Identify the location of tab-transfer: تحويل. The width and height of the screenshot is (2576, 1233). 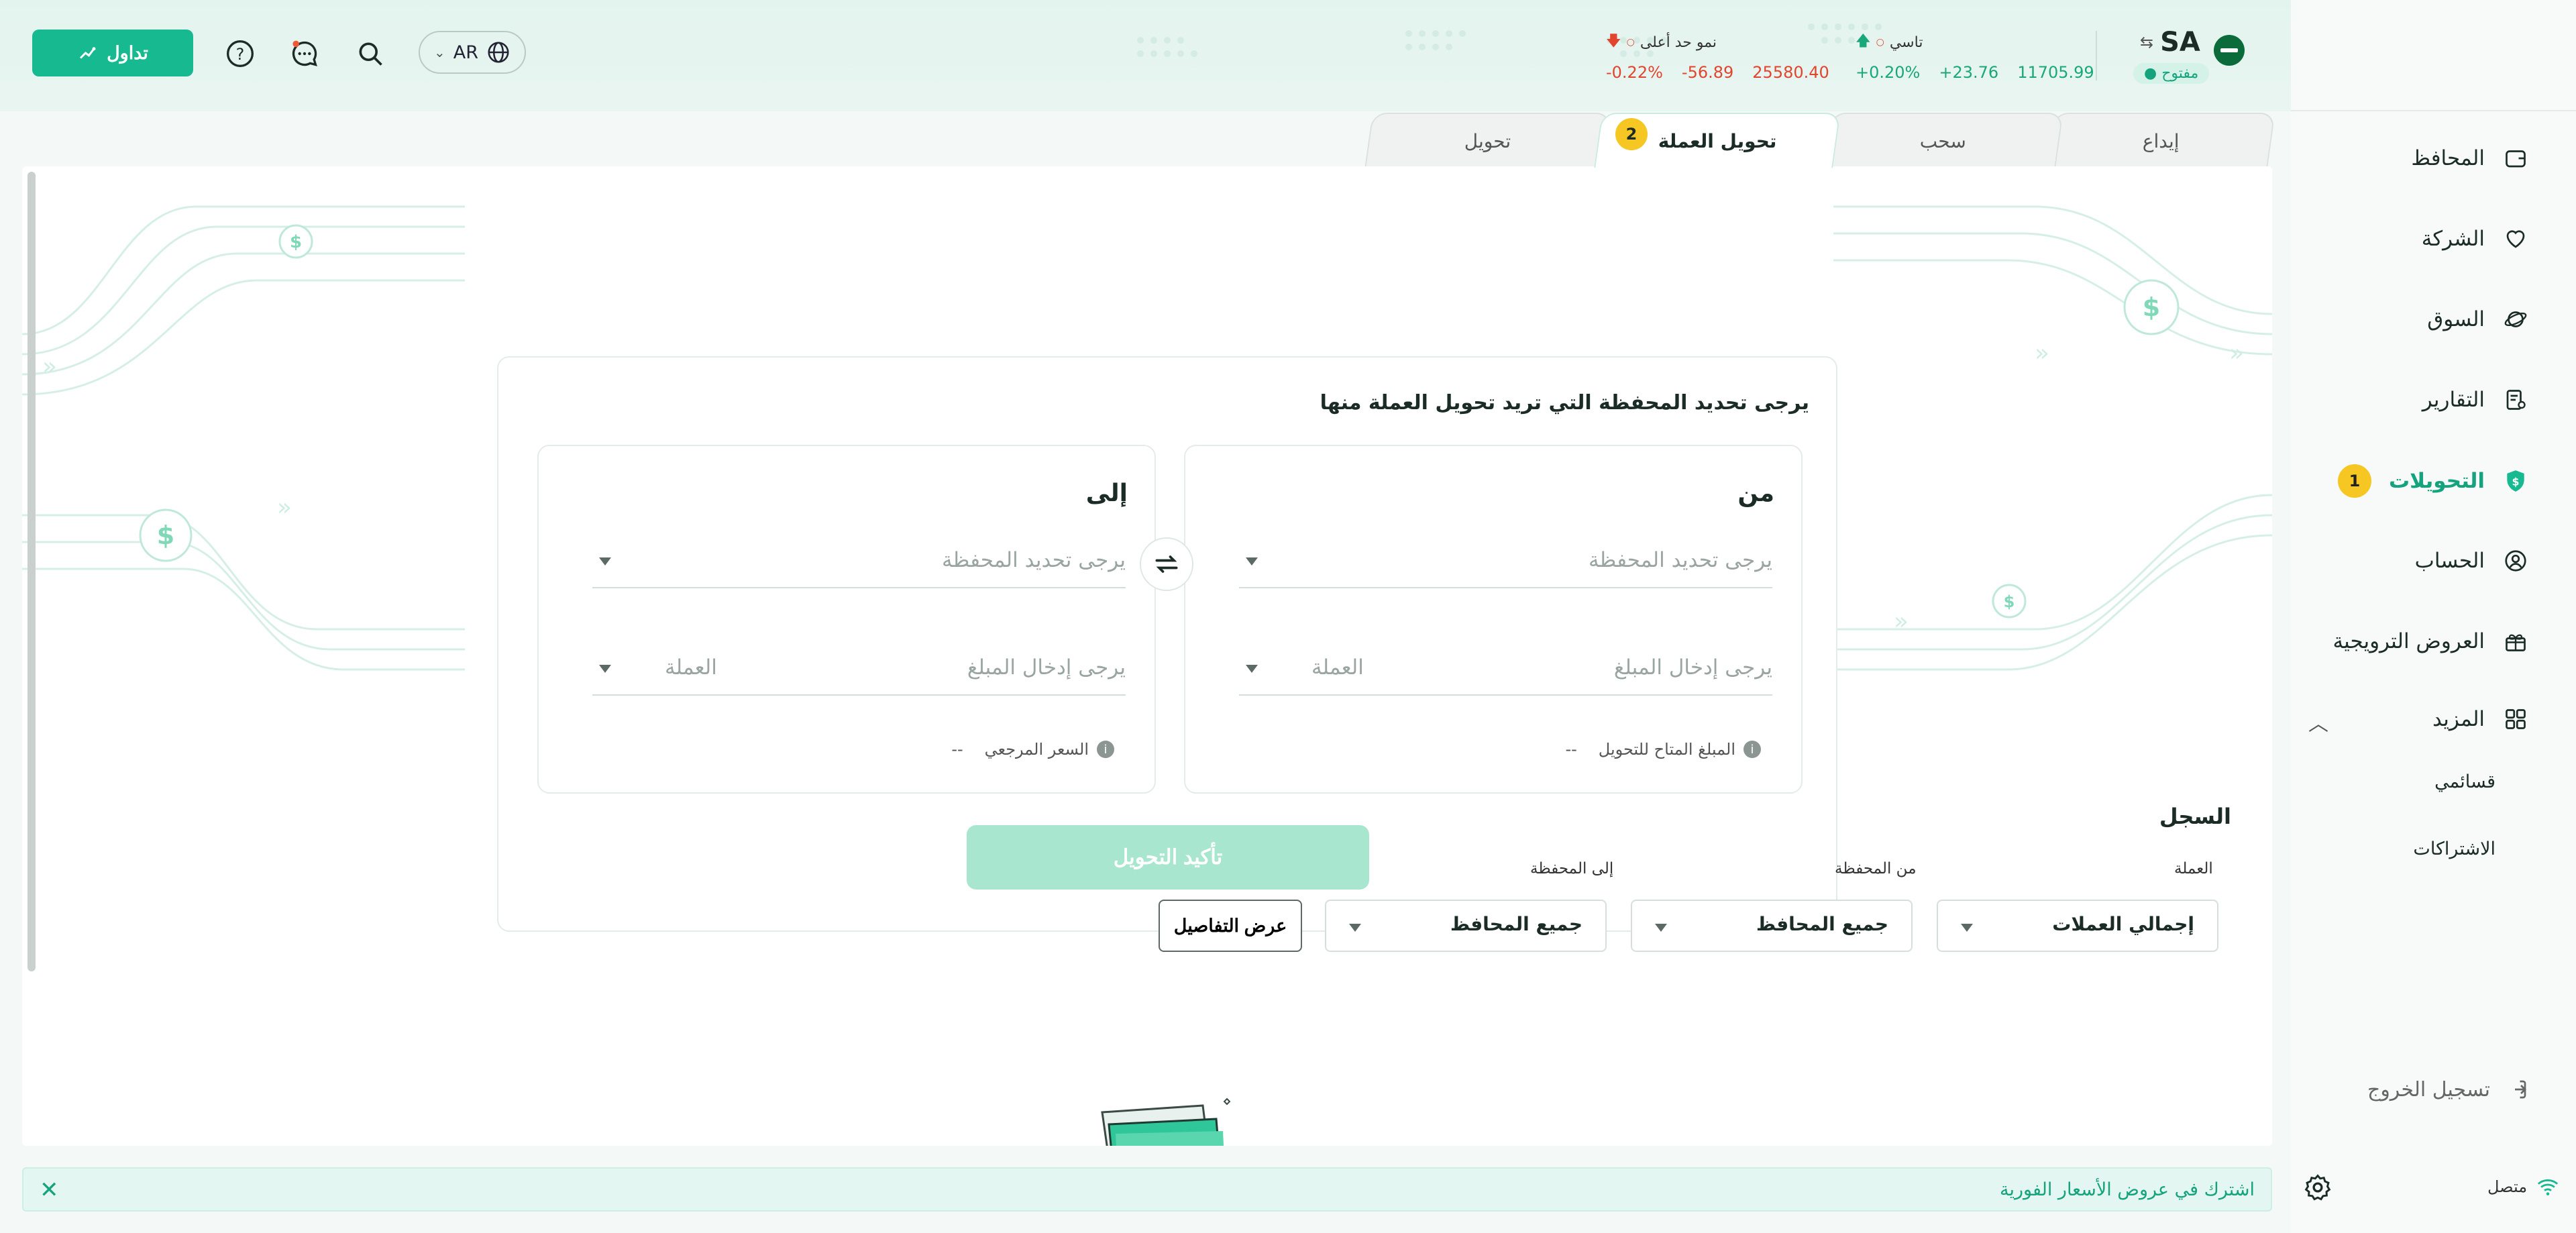
(1487, 140).